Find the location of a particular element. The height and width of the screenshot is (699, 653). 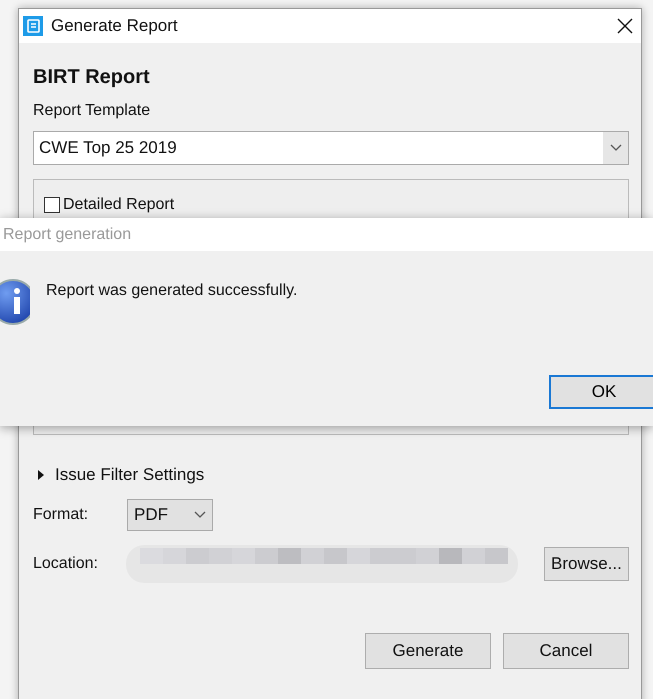

info-icon is located at coordinates (15, 302).